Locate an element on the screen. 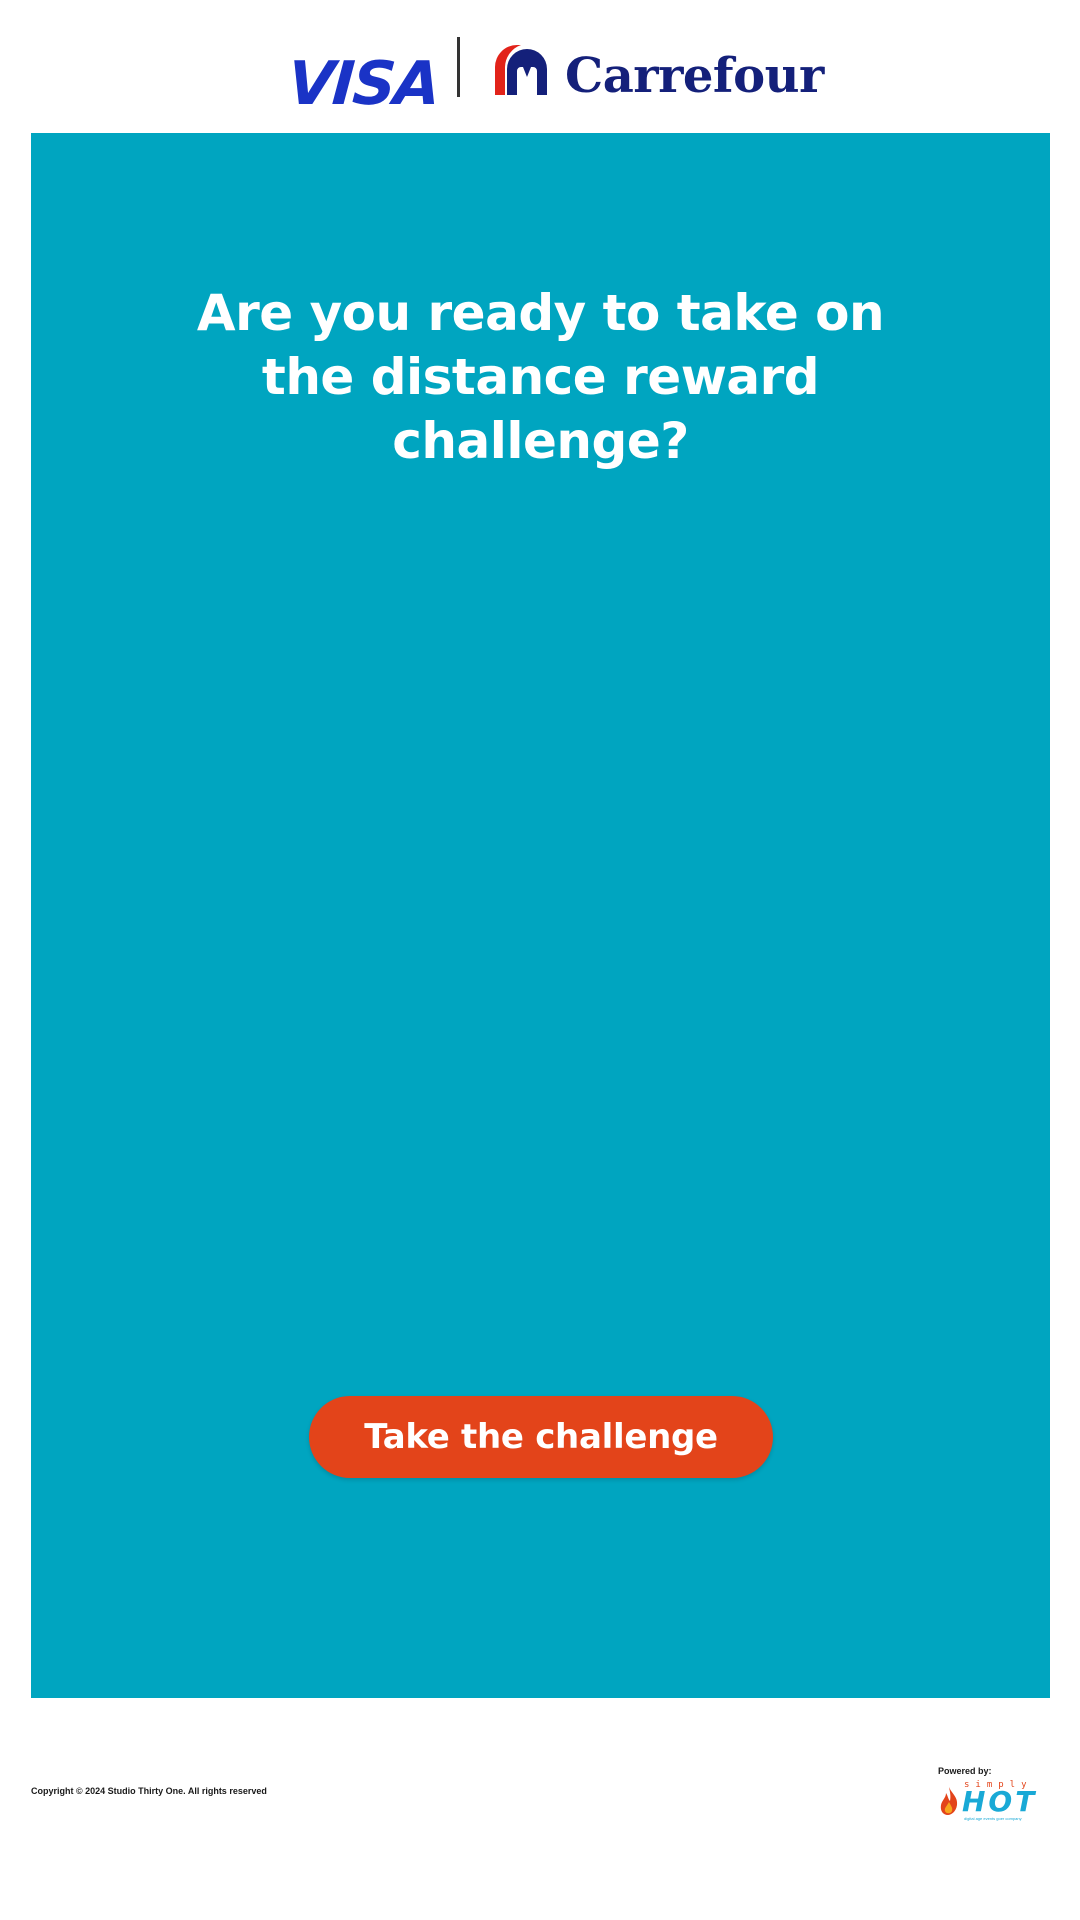 Image resolution: width=1080 pixels, height=1920 pixels. carrefour-logo-icon is located at coordinates (521, 70).